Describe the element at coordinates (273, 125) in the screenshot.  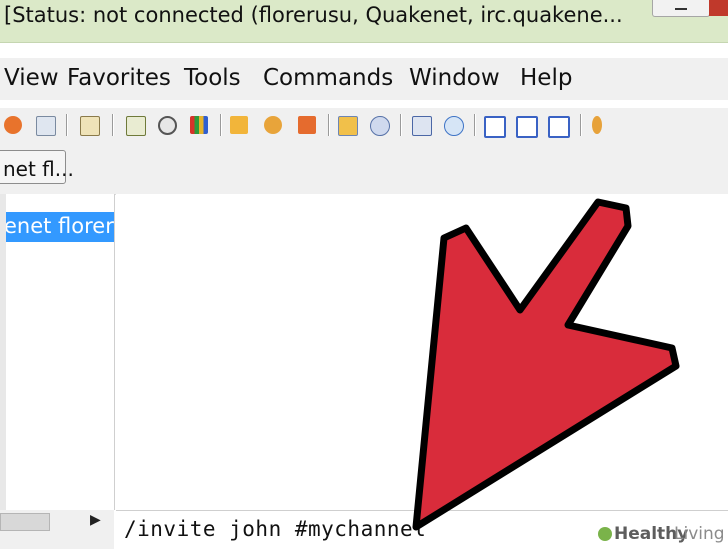
I see `dcc-chat-icon` at that location.